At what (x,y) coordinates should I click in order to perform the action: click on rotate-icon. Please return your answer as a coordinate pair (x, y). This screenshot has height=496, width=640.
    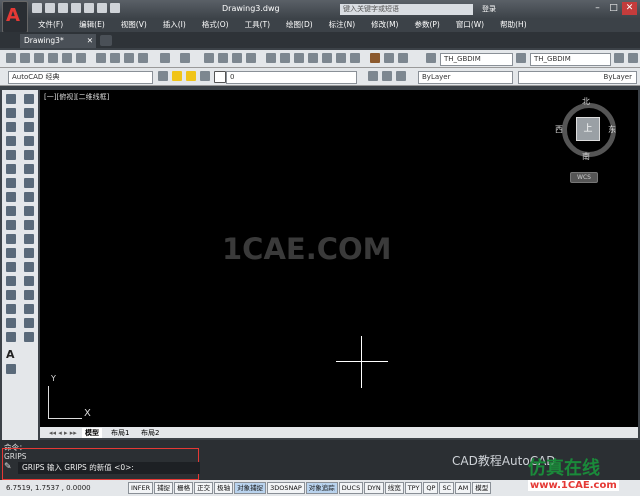
    Looking at the image, I should click on (29, 183).